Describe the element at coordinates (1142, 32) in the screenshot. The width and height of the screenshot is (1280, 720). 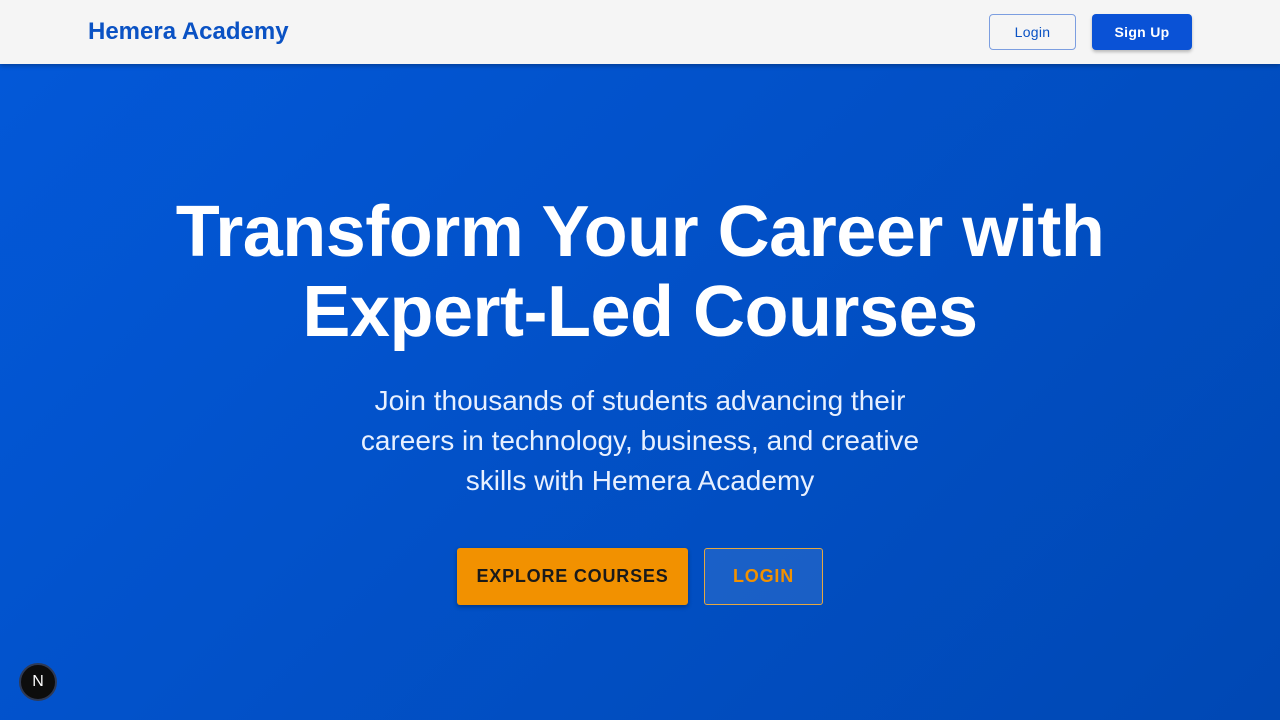
I see `header-signup-button: Sign Up` at that location.